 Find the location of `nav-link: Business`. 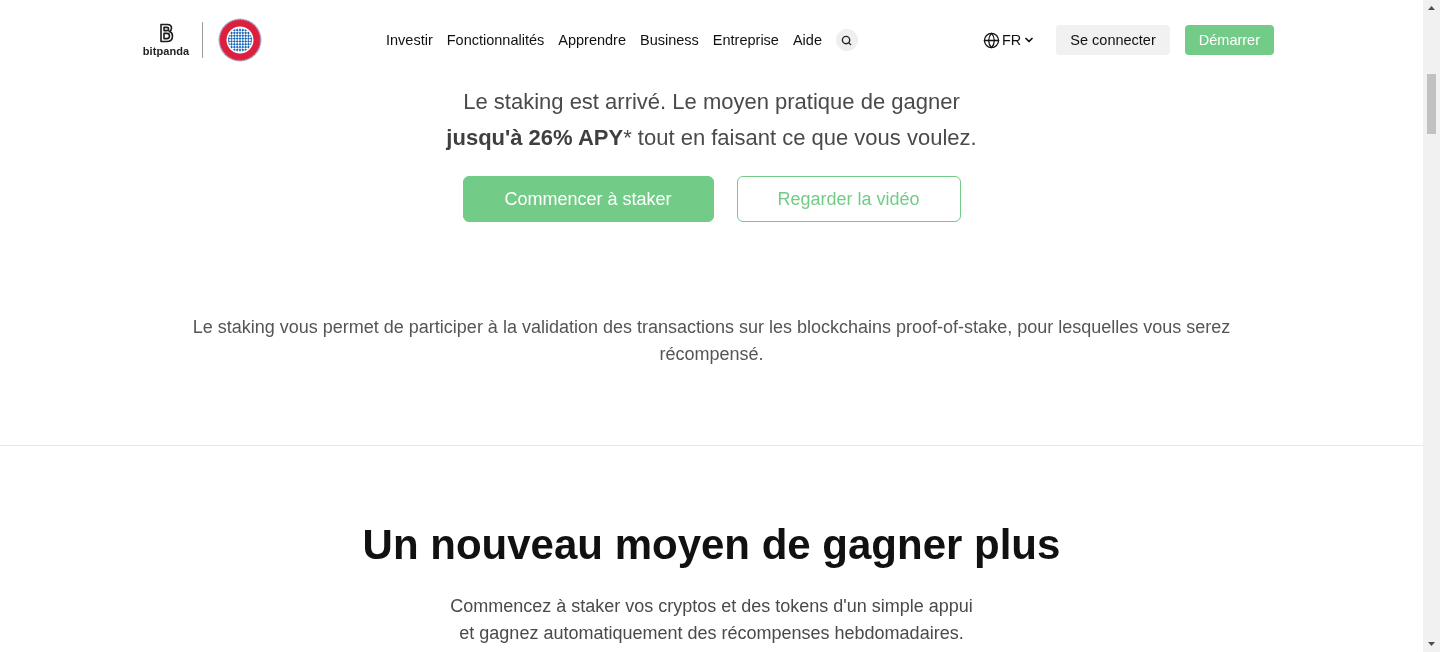

nav-link: Business is located at coordinates (669, 40).